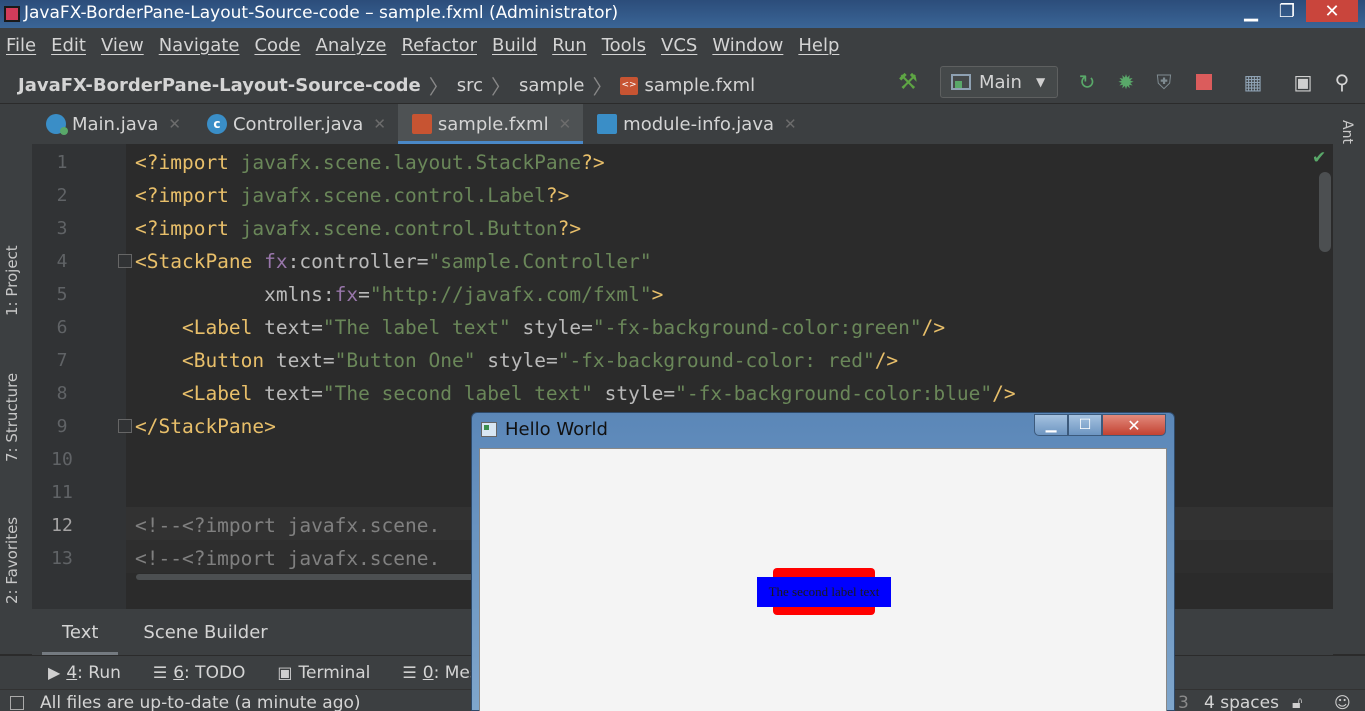  I want to click on tab-module-info-java: module-info.java ✕, so click(695, 124).